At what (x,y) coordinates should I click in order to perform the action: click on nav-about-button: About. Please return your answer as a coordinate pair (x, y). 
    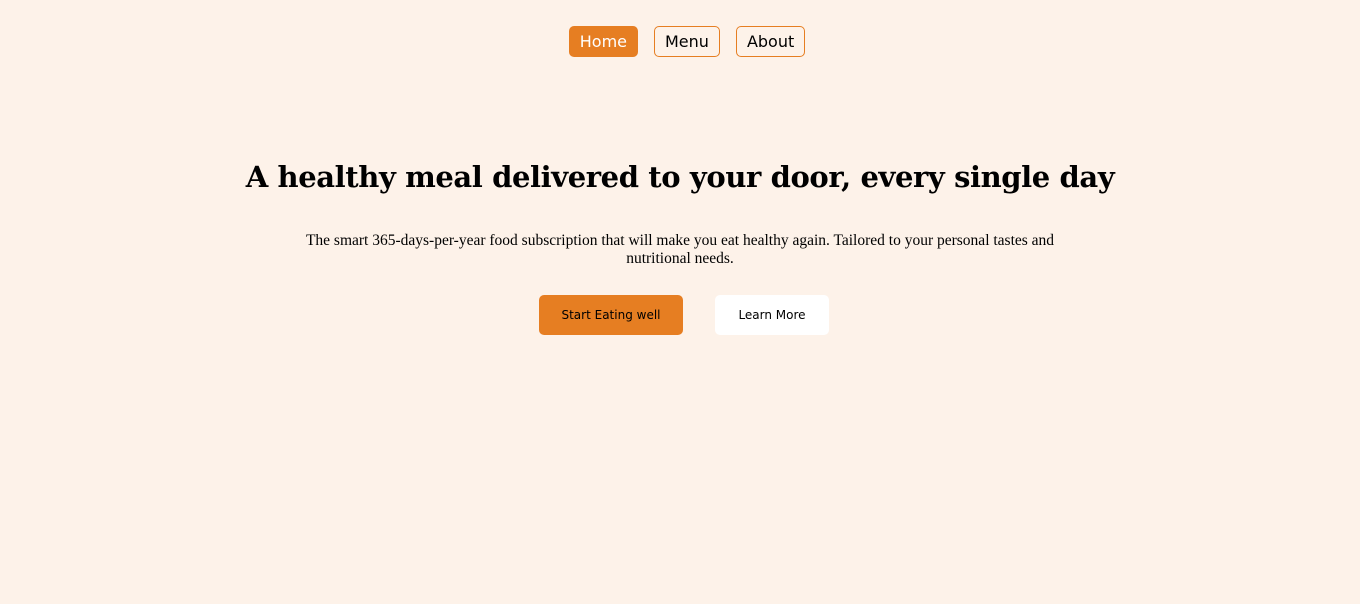
    Looking at the image, I should click on (770, 41).